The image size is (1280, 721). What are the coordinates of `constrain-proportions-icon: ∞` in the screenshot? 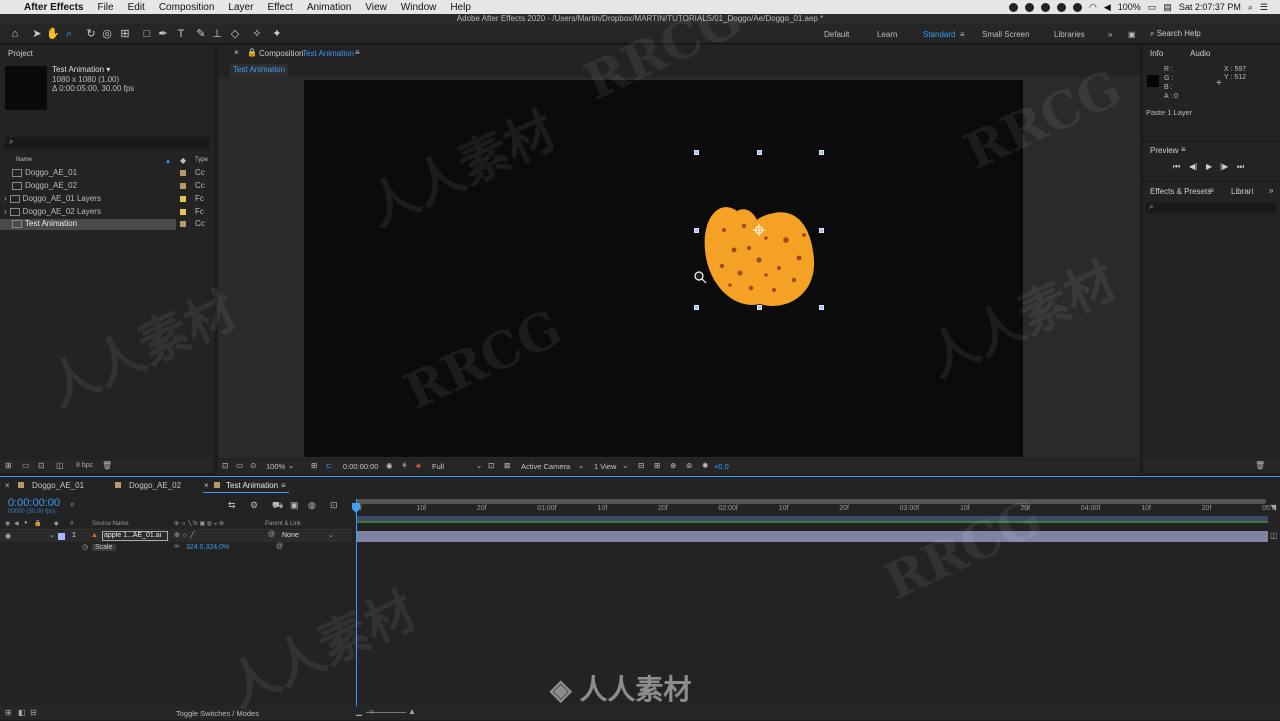 It's located at (176, 546).